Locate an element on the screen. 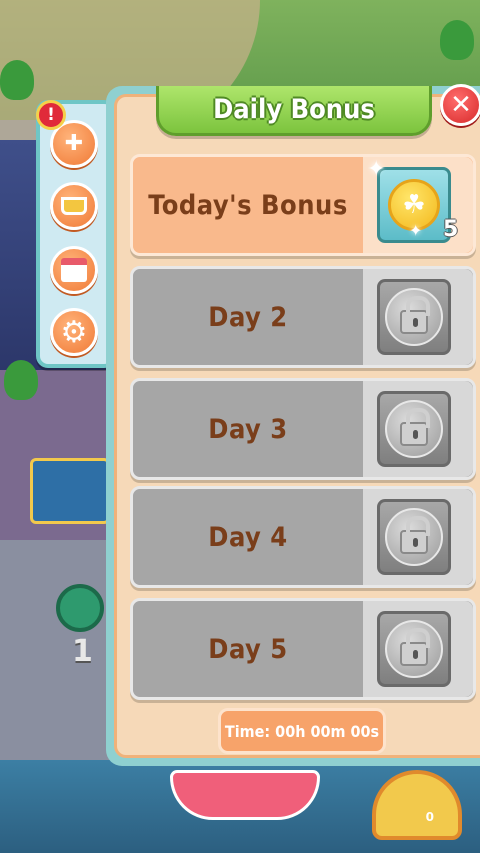  day-label: Day 2 is located at coordinates (248, 317).